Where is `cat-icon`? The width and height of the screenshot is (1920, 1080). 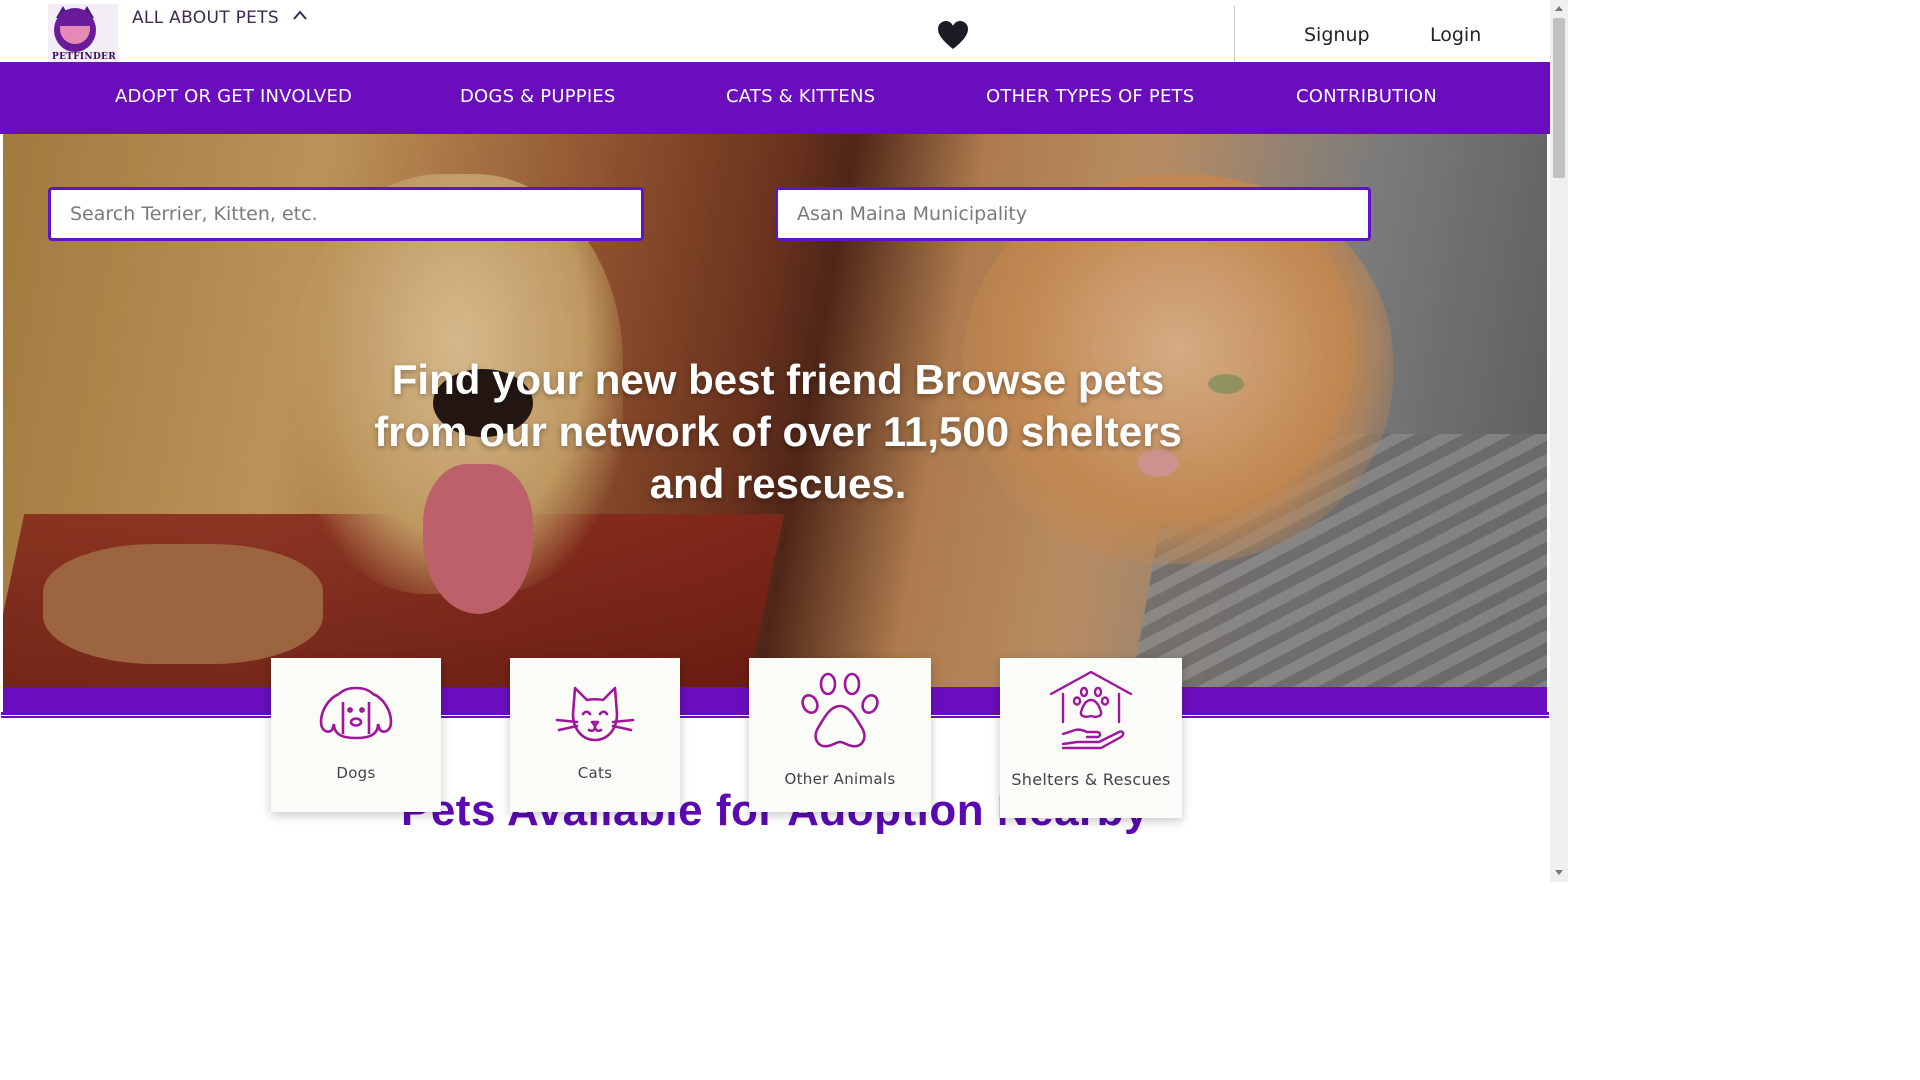 cat-icon is located at coordinates (595, 714).